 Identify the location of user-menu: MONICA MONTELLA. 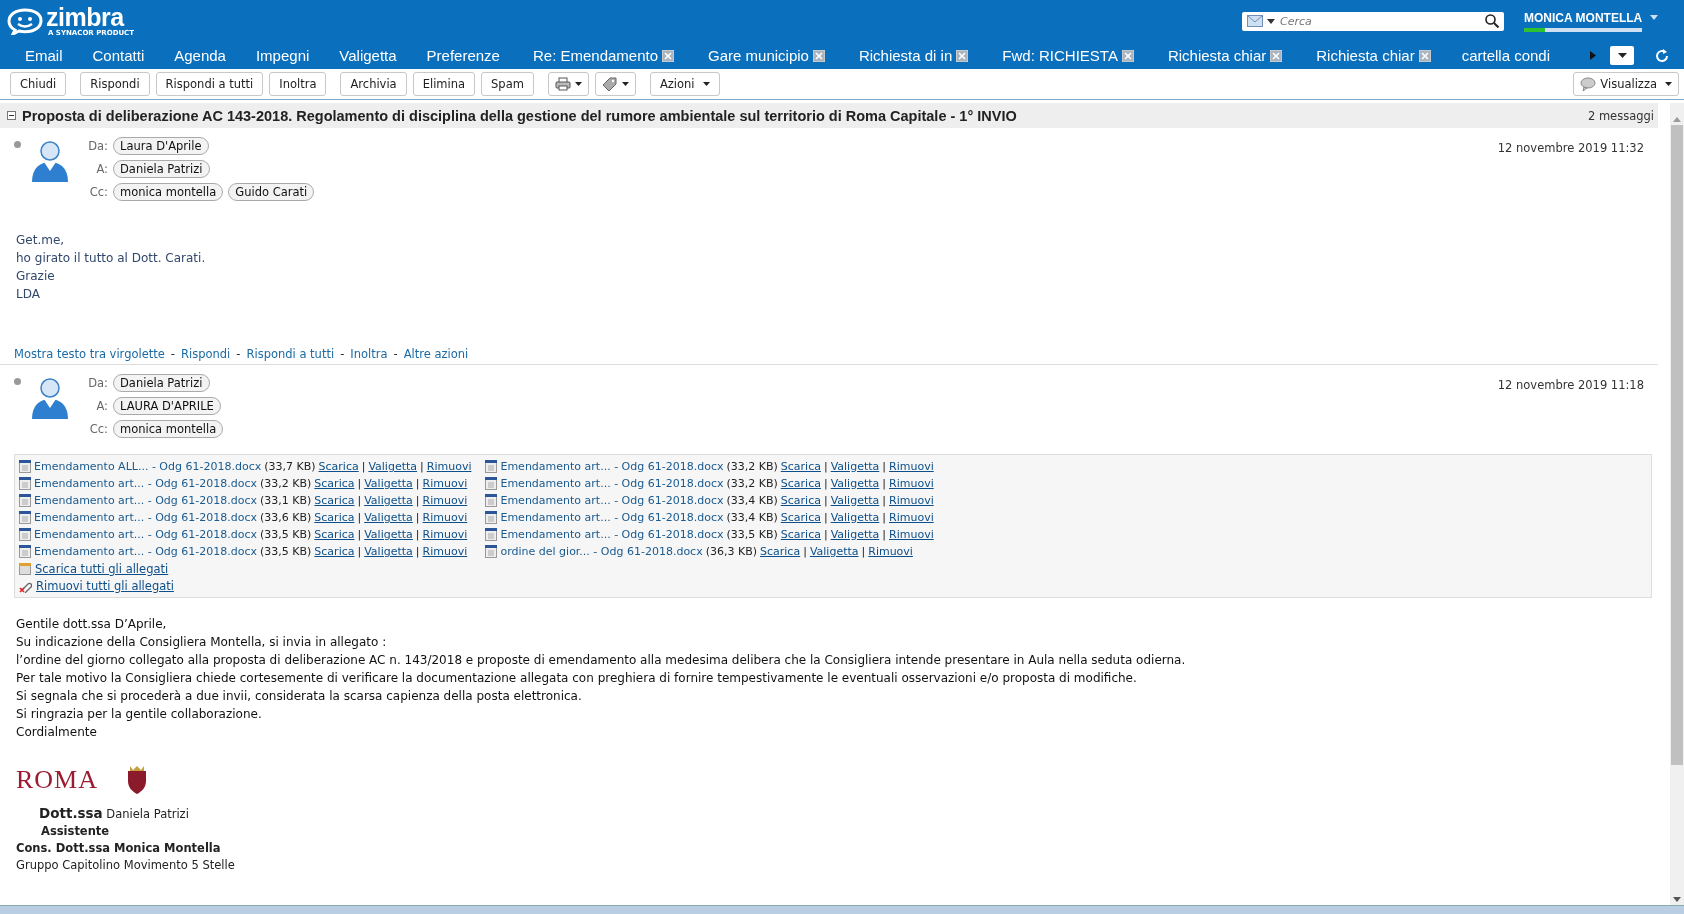
(1599, 21).